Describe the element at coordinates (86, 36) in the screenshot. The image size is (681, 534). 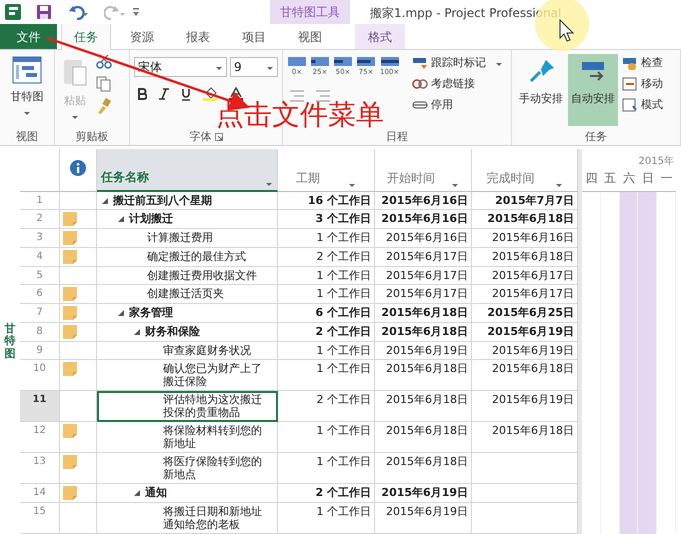
I see `ribbon-tab: 任务` at that location.